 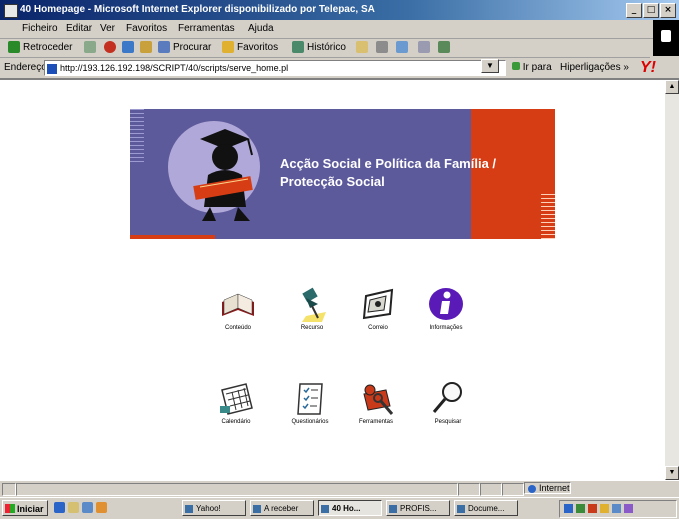 I want to click on ie-icon, so click(x=11, y=11).